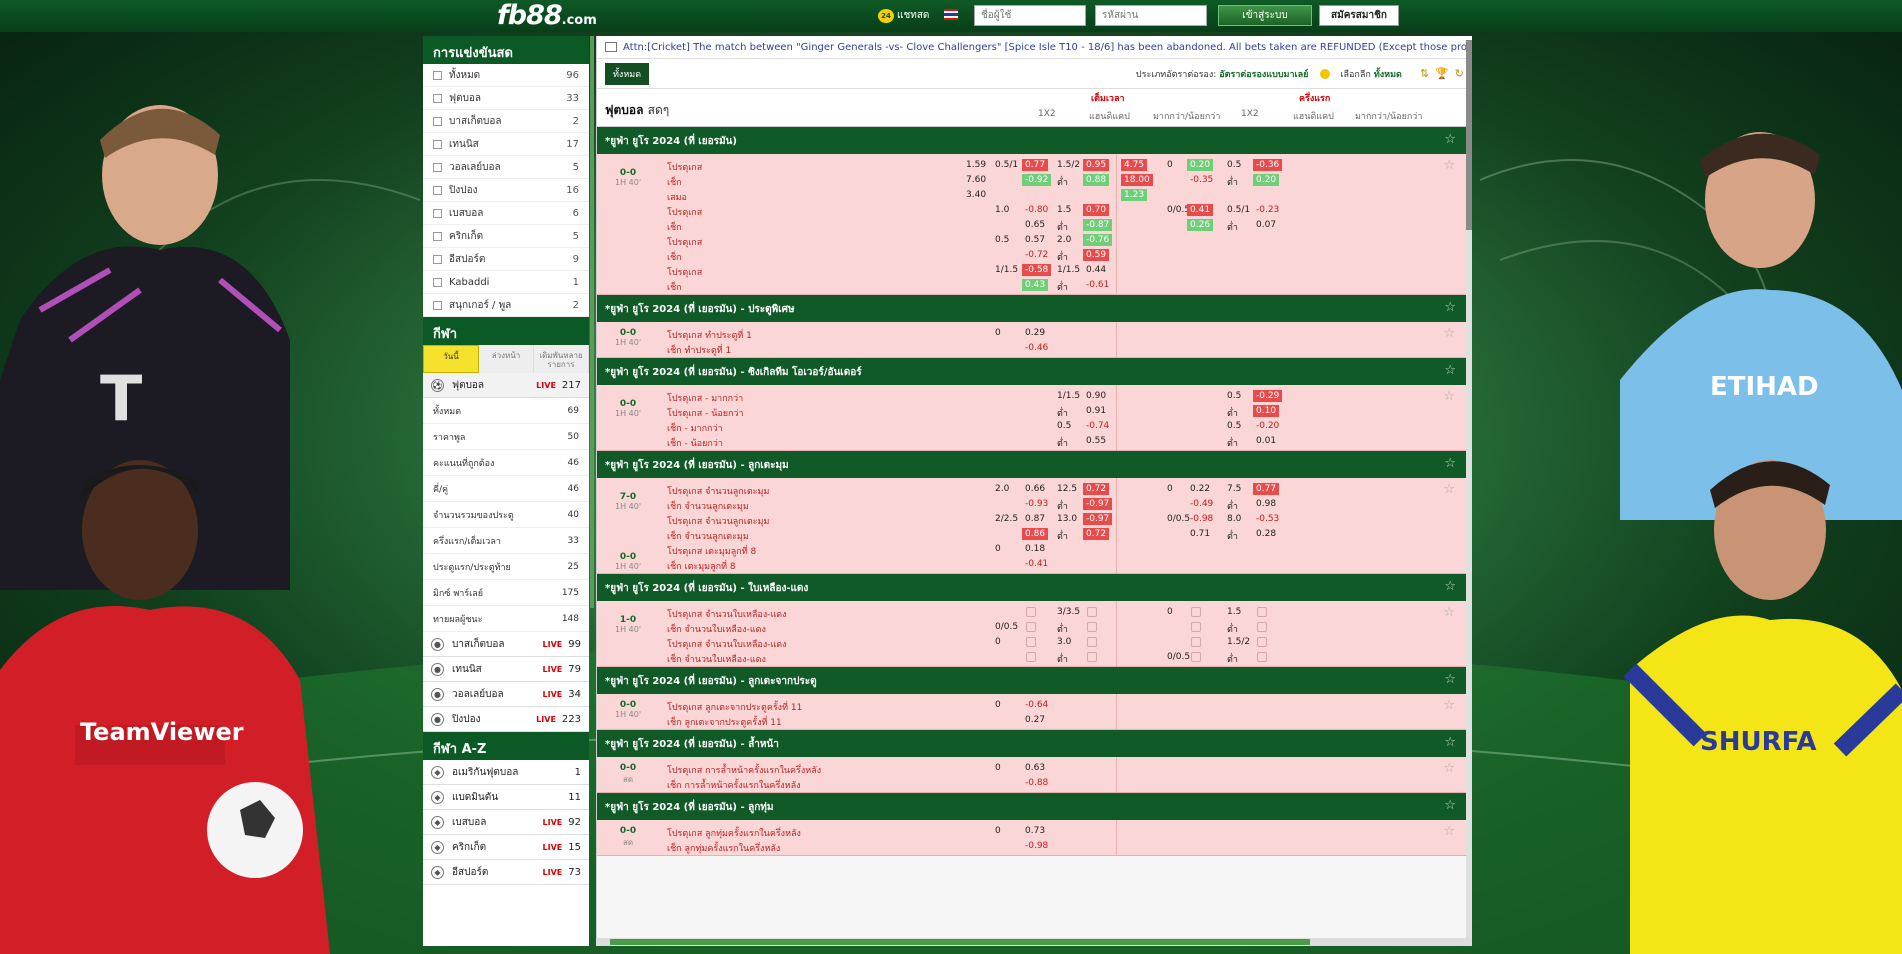  I want to click on sport-period-tab: เดิมพันหลายรายการ, so click(561, 359).